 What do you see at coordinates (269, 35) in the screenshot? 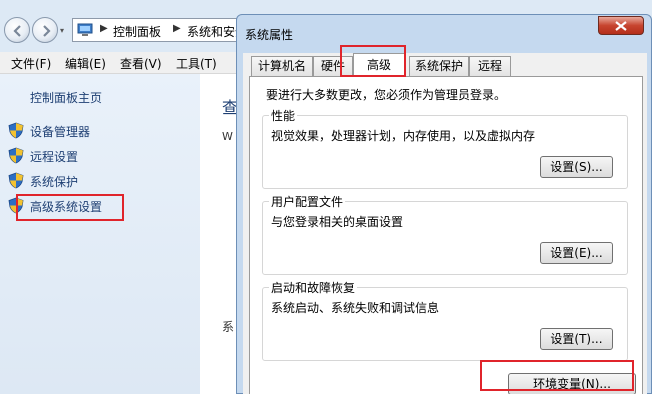
I see `dialog-title: 系统属性` at bounding box center [269, 35].